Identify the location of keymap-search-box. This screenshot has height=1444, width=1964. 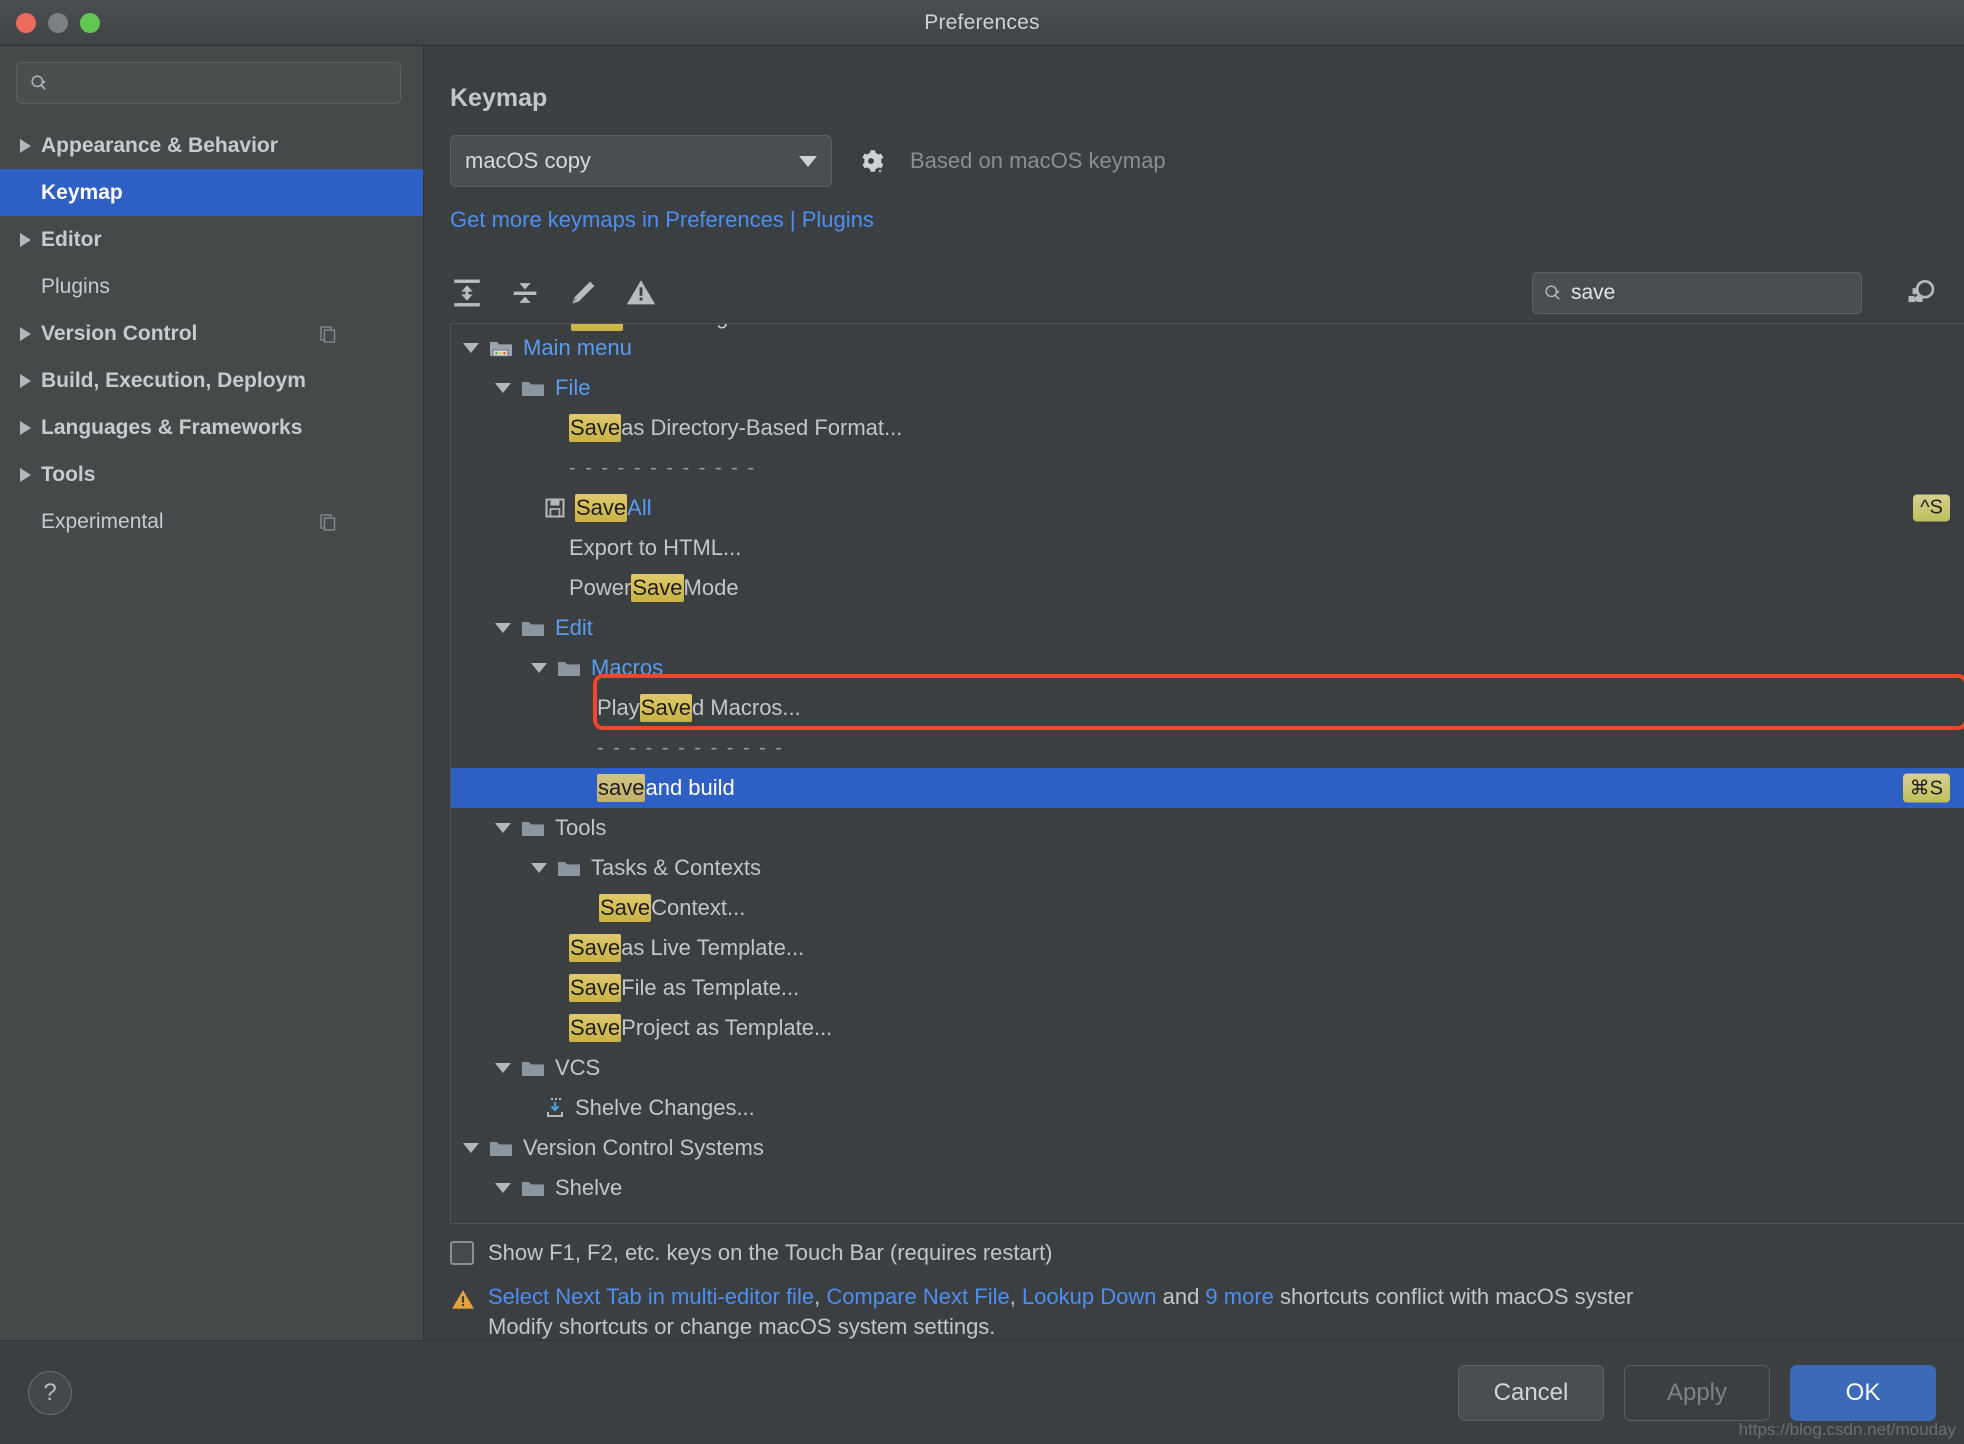
(1697, 293).